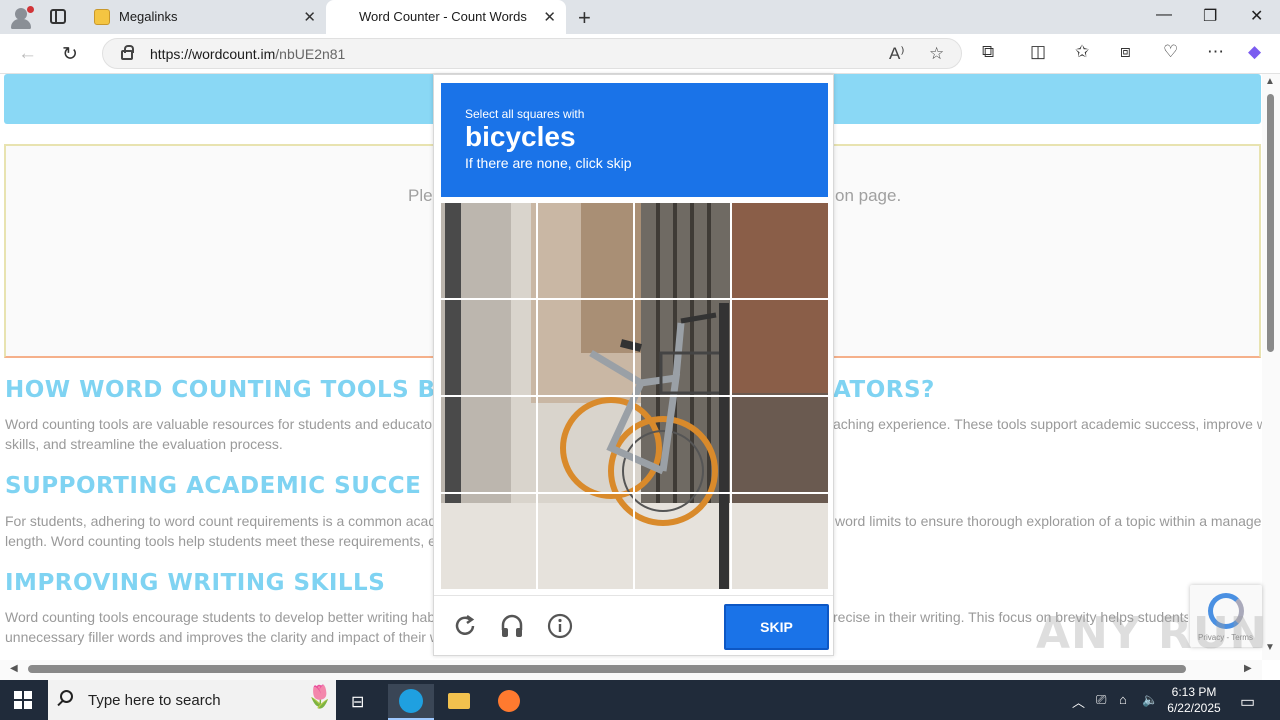  I want to click on read-aloud-icon: A⁾, so click(897, 54).